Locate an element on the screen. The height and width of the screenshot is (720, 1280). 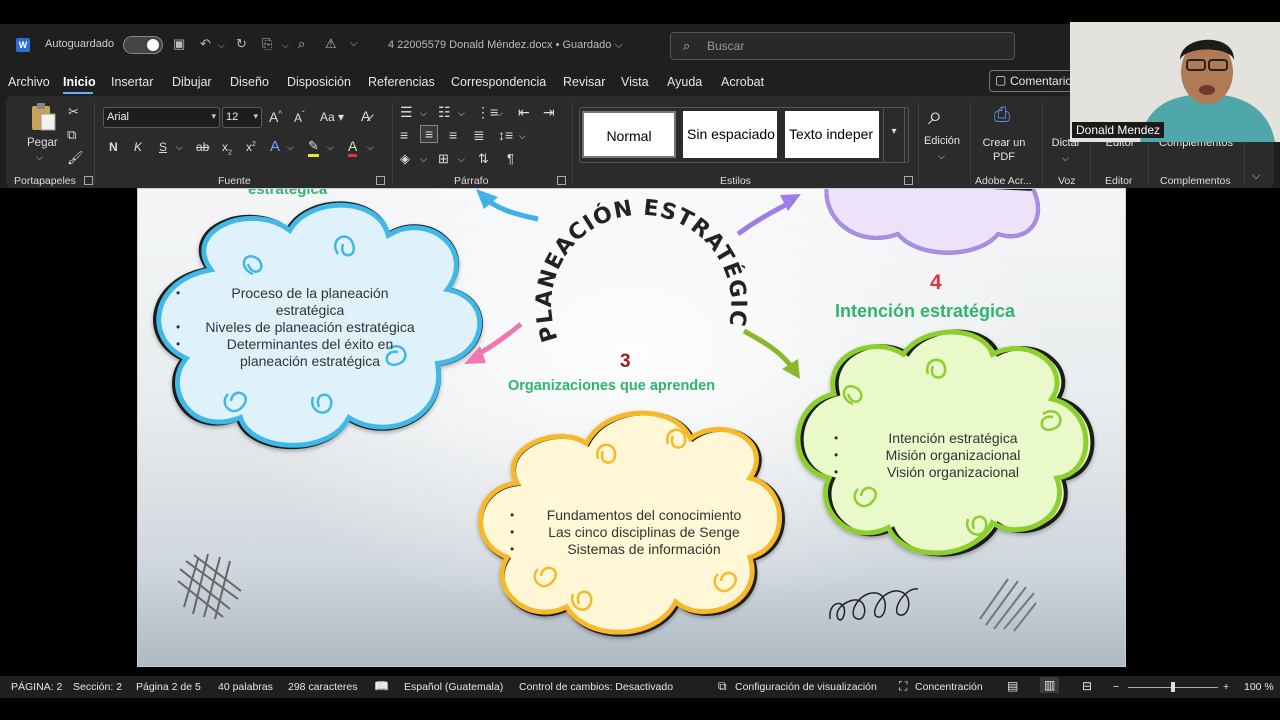
create-pdf-icon: ⎙ is located at coordinates (1002, 115).